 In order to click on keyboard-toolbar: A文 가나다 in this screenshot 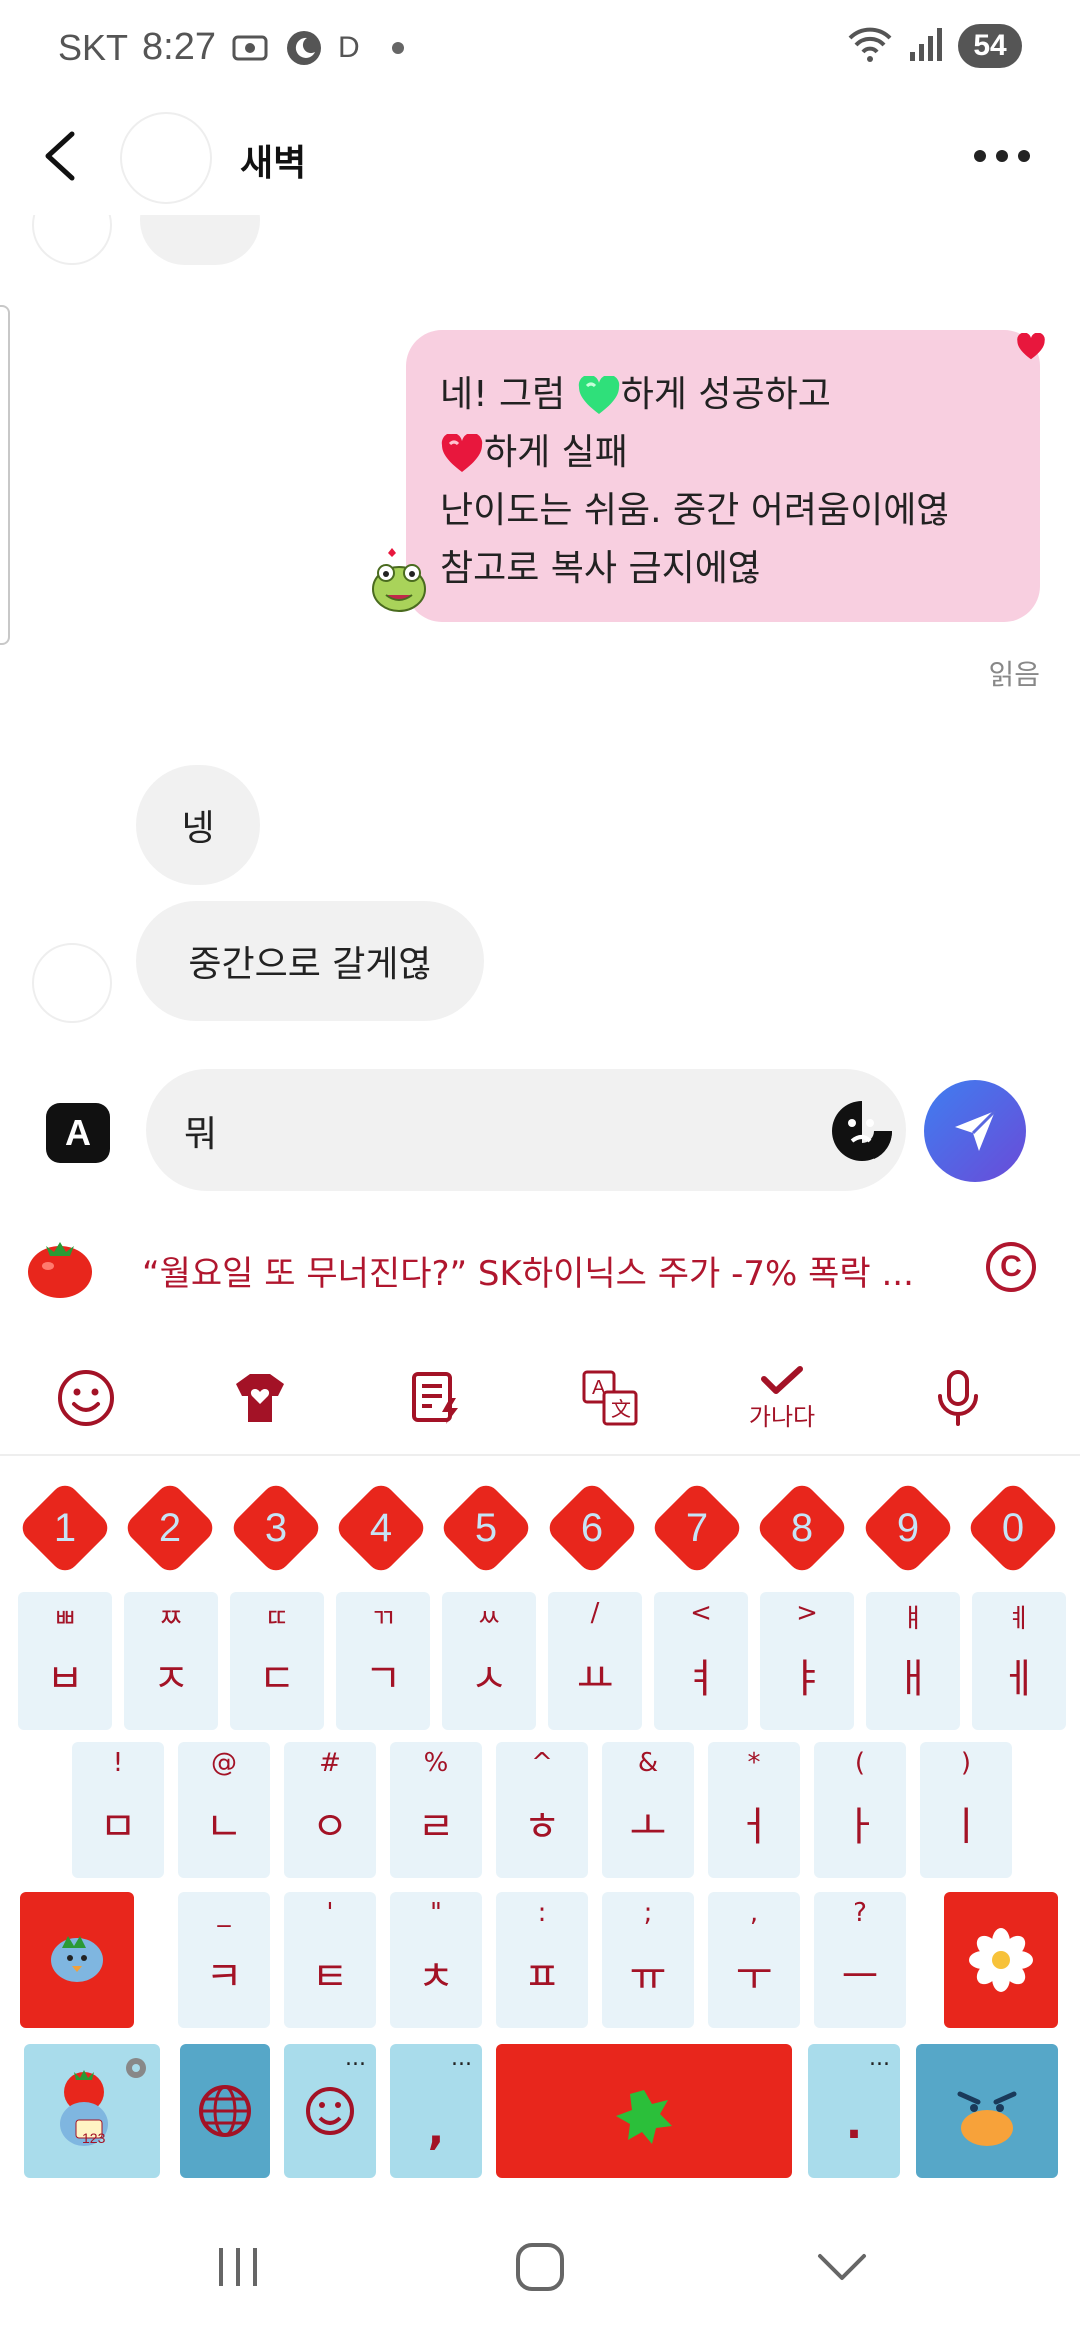, I will do `click(540, 1396)`.